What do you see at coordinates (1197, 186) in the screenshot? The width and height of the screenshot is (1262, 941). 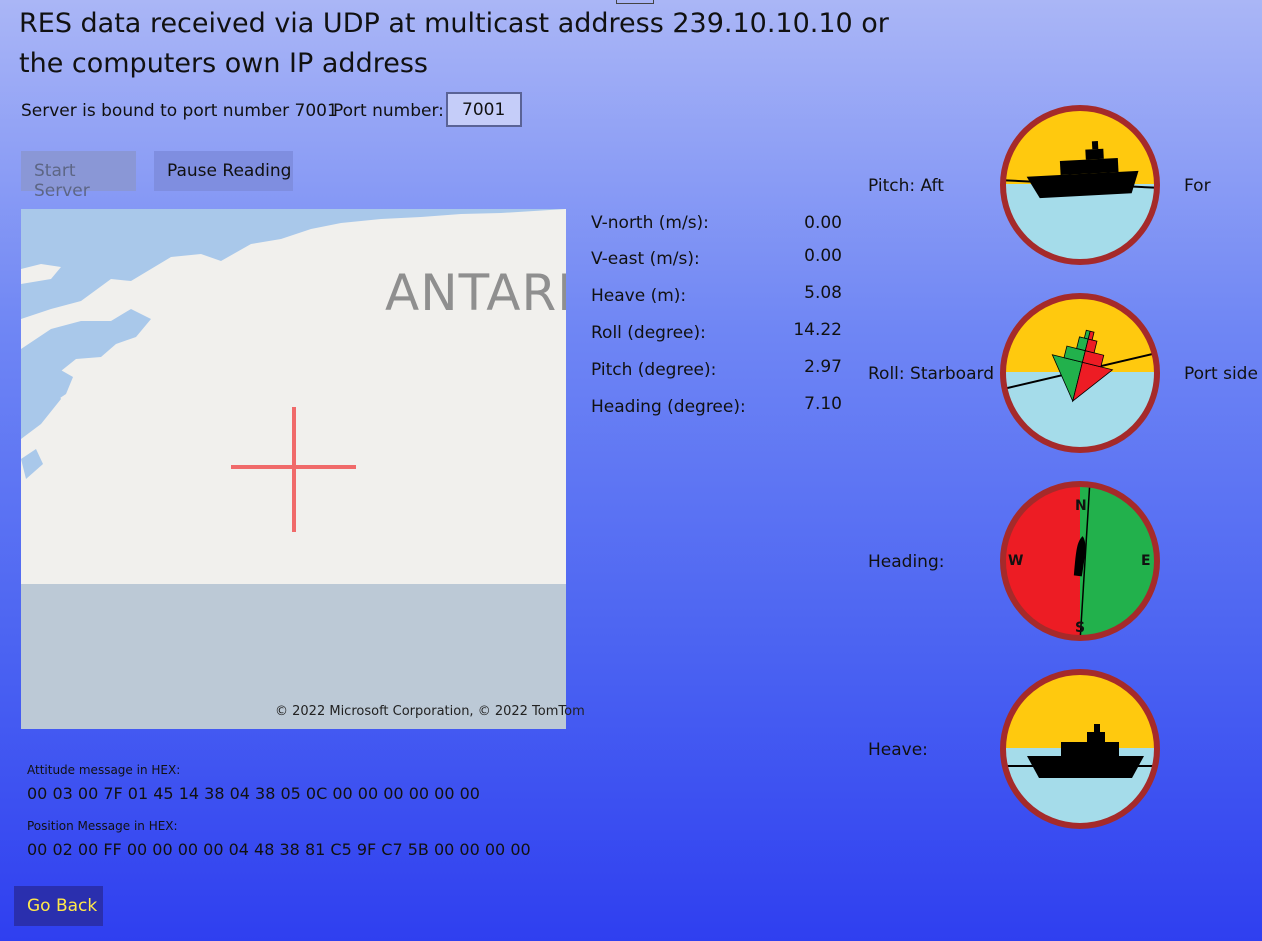 I see `pitch-gauge-right-label: For` at bounding box center [1197, 186].